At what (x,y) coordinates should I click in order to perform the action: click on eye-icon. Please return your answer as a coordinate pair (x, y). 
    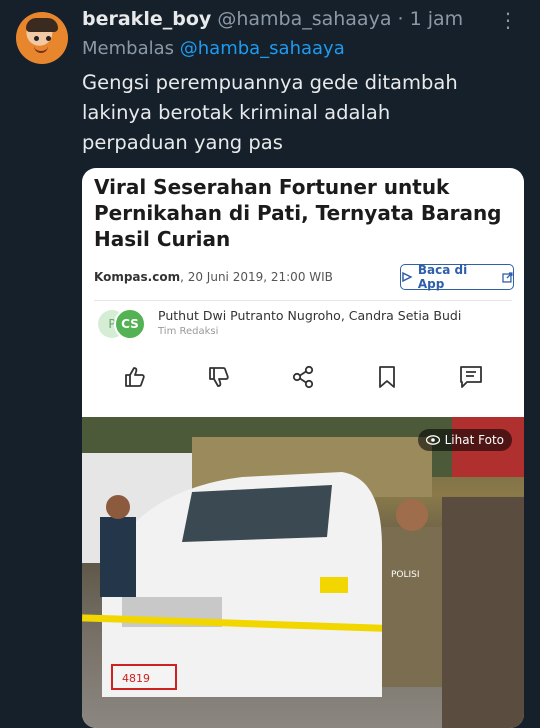
    Looking at the image, I should click on (432, 440).